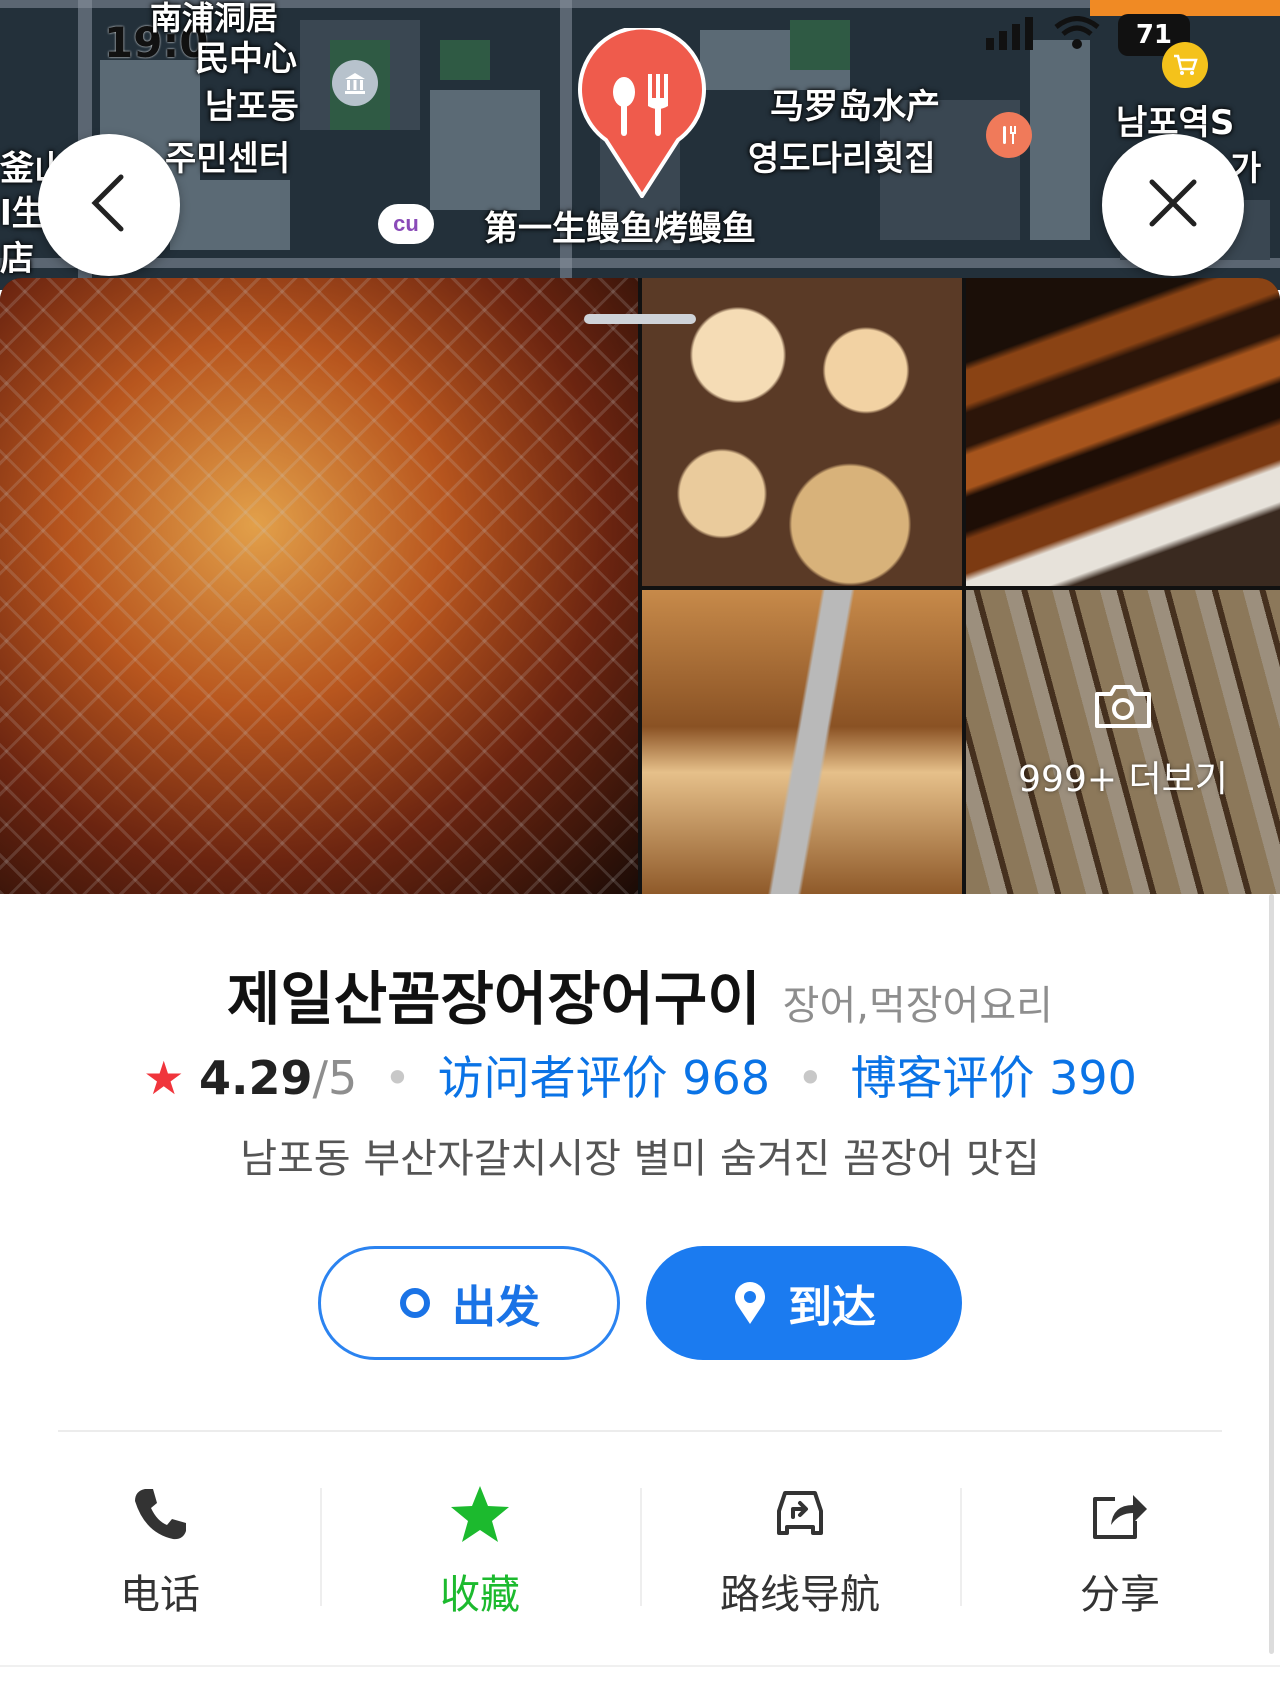 The image size is (1280, 1707). Describe the element at coordinates (750, 1303) in the screenshot. I see `location-pin-icon` at that location.